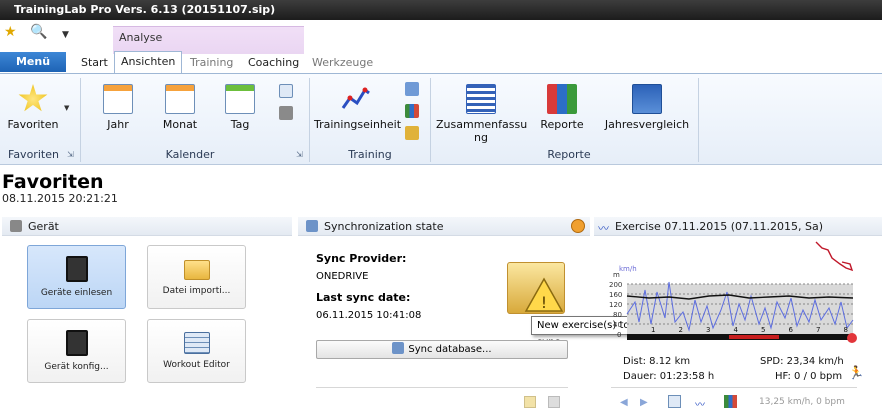  Describe the element at coordinates (736, 330) in the screenshot. I see `chart-x-tick-label: 4` at that location.